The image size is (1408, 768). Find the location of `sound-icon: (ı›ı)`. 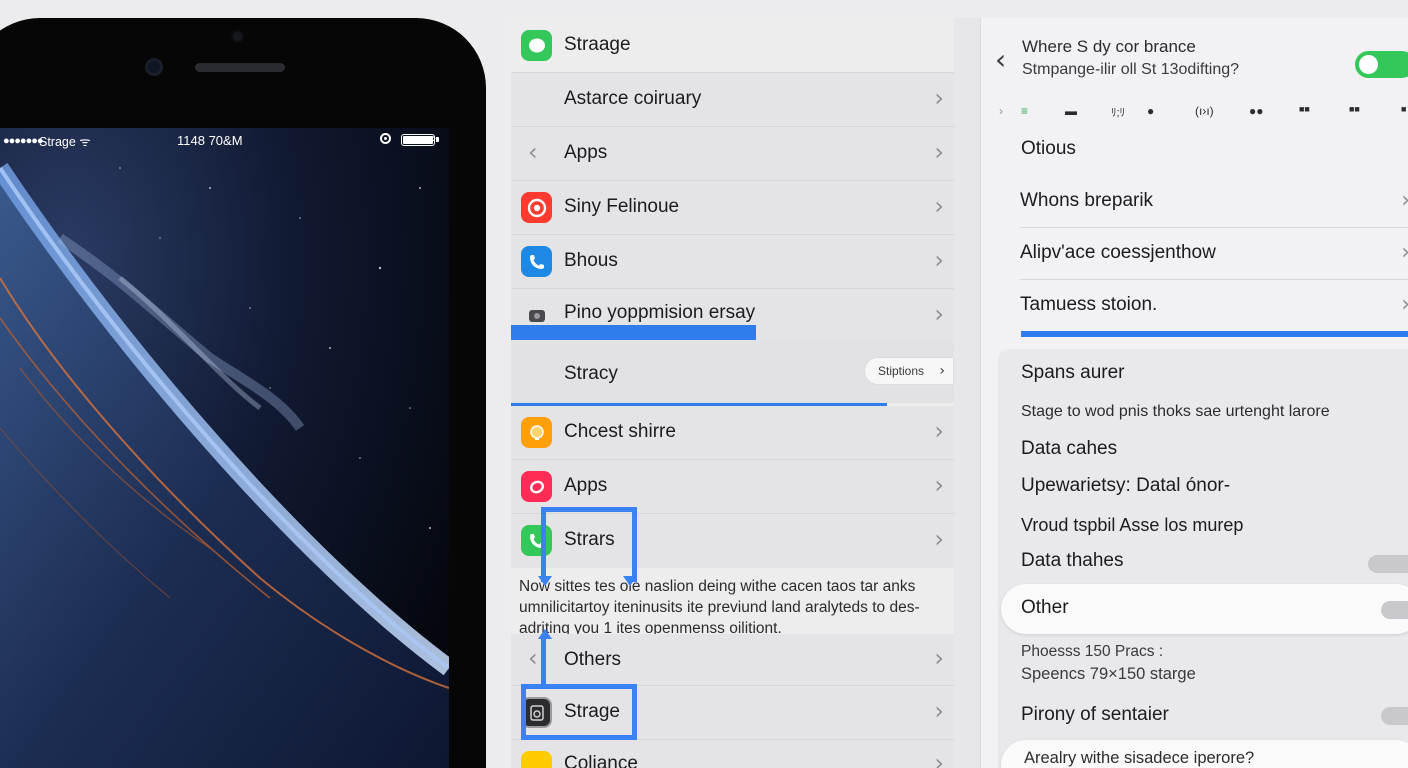

sound-icon: (ı›ı) is located at coordinates (1204, 111).